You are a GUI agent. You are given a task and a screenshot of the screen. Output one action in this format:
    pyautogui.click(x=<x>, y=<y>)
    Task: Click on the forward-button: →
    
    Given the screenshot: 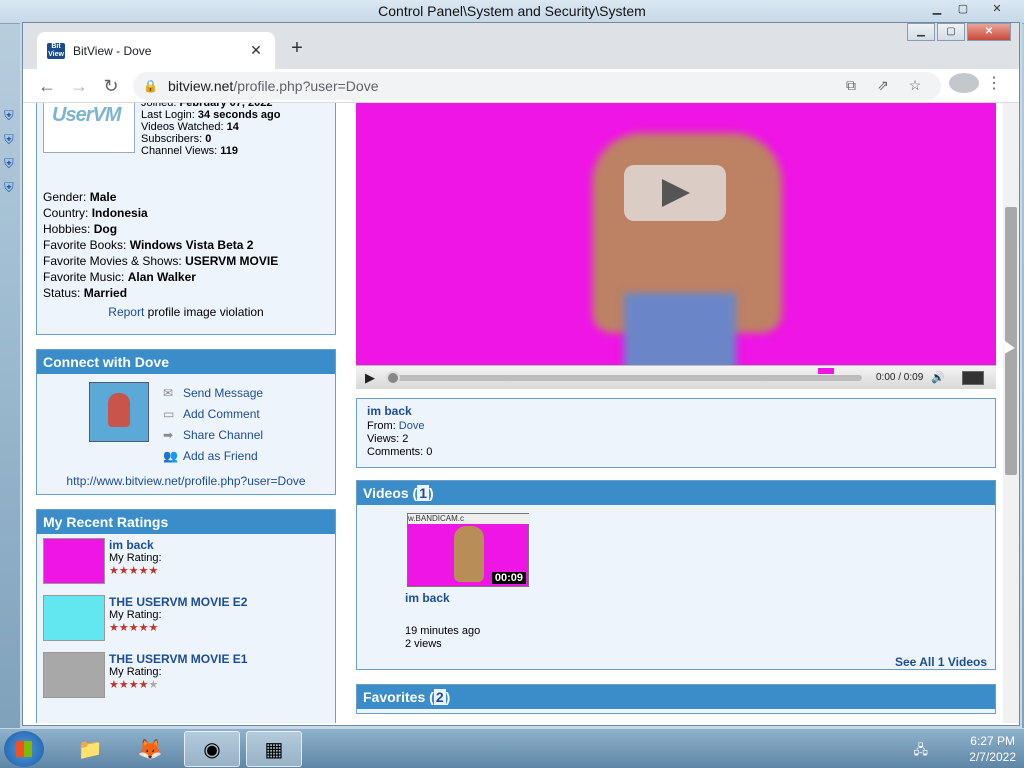 What is the action you would take?
    pyautogui.click(x=79, y=86)
    